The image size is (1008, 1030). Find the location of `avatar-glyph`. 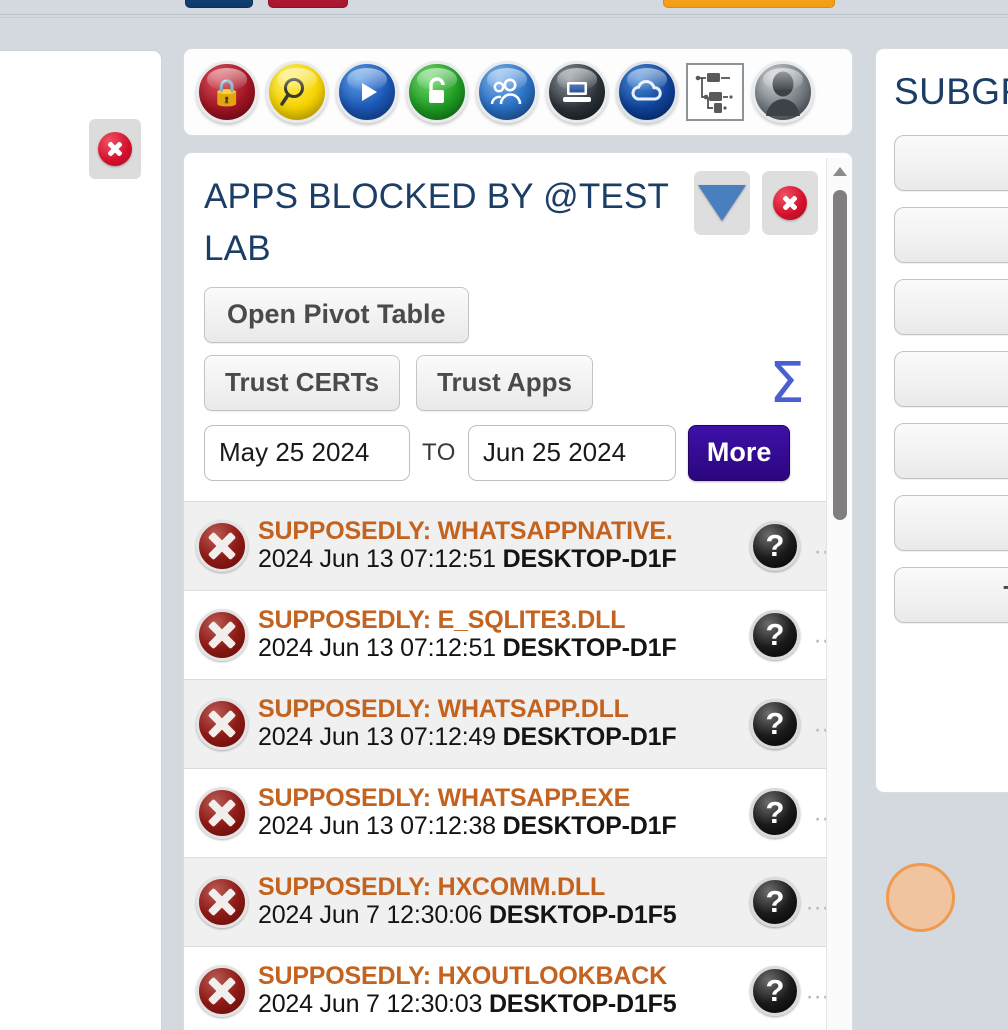

avatar-glyph is located at coordinates (783, 93).